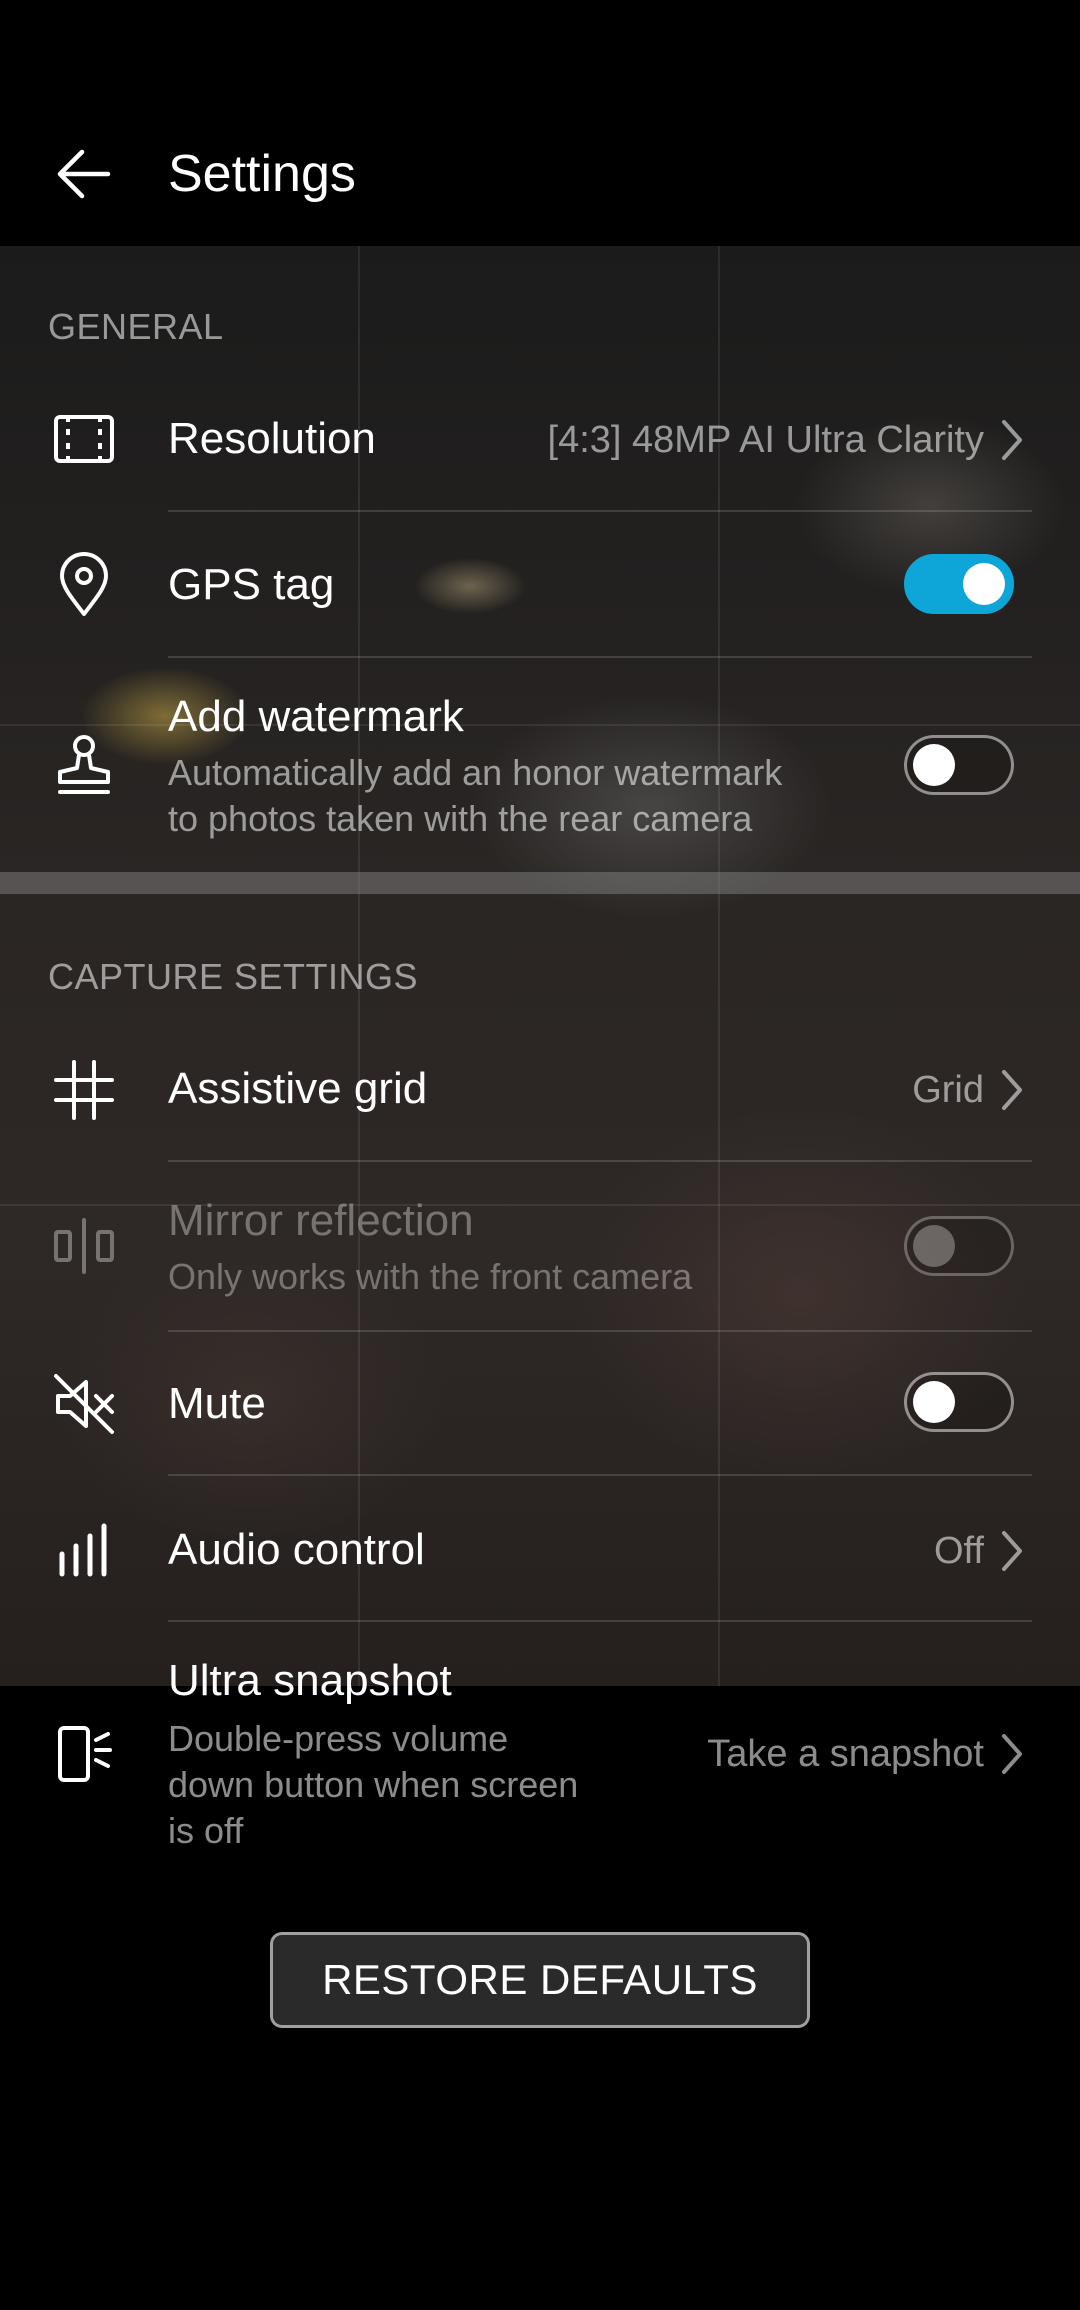 The image size is (1080, 2310). What do you see at coordinates (475, 772) in the screenshot?
I see `add-watermark-subtitle-line1: Automatically add an honor watermark` at bounding box center [475, 772].